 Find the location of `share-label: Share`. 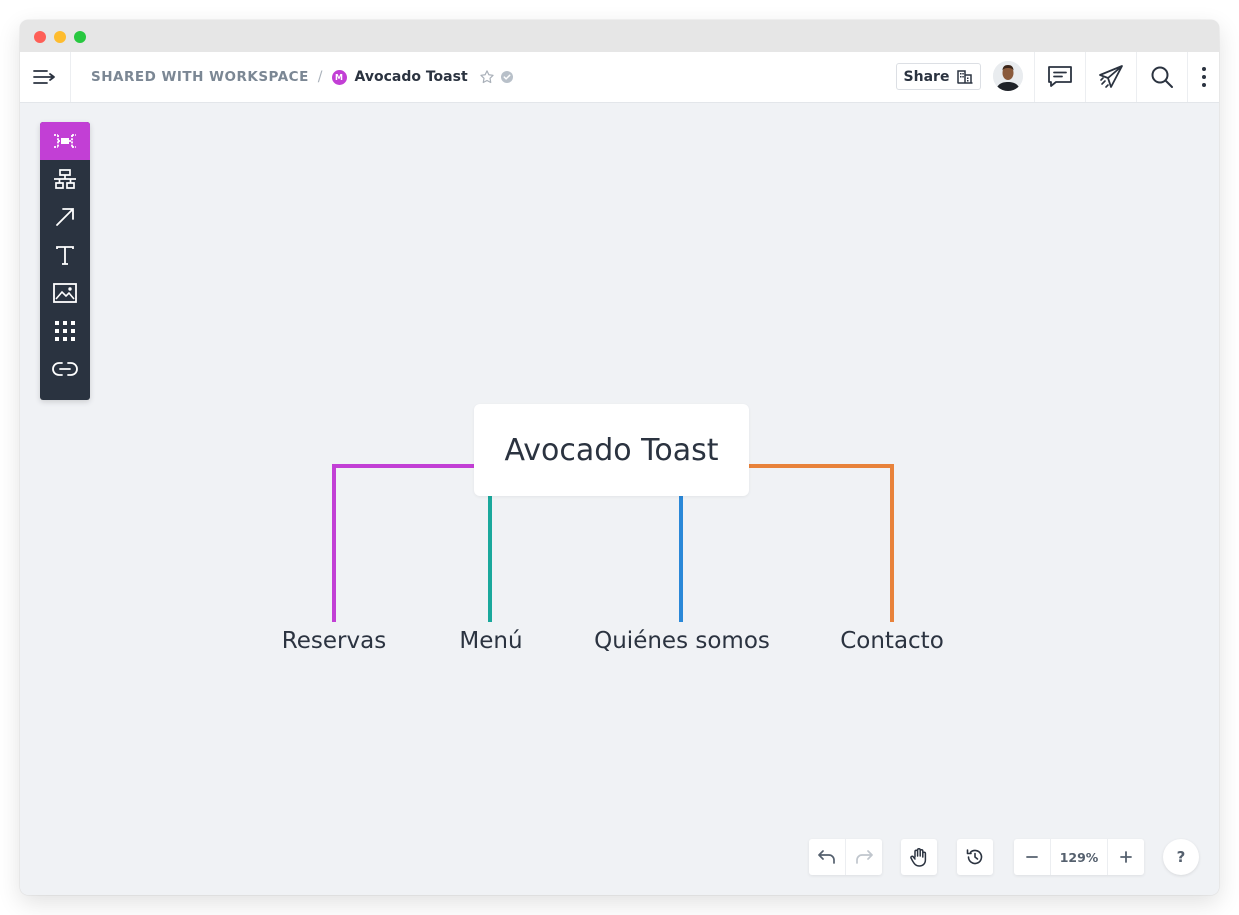

share-label: Share is located at coordinates (926, 76).